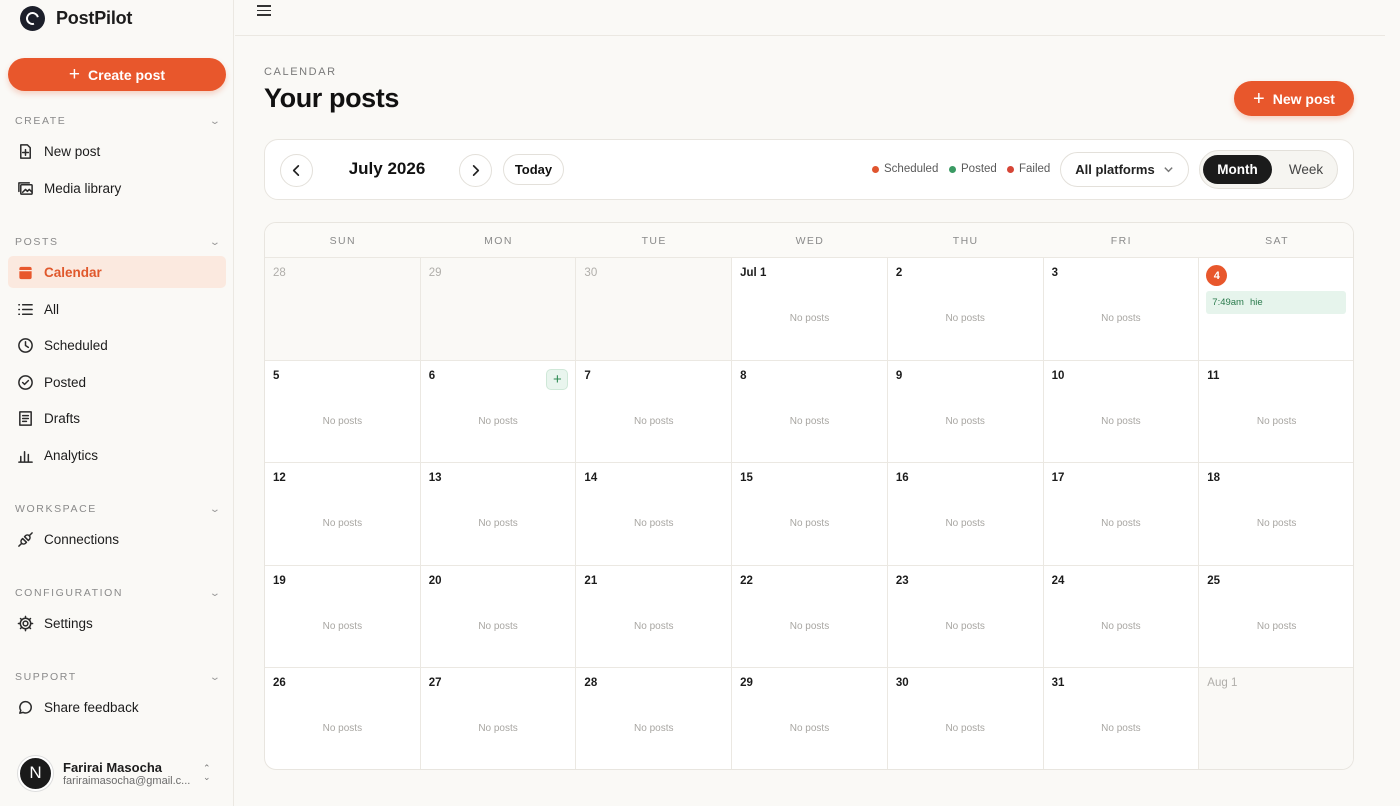  What do you see at coordinates (533, 169) in the screenshot?
I see `today-button: Today` at bounding box center [533, 169].